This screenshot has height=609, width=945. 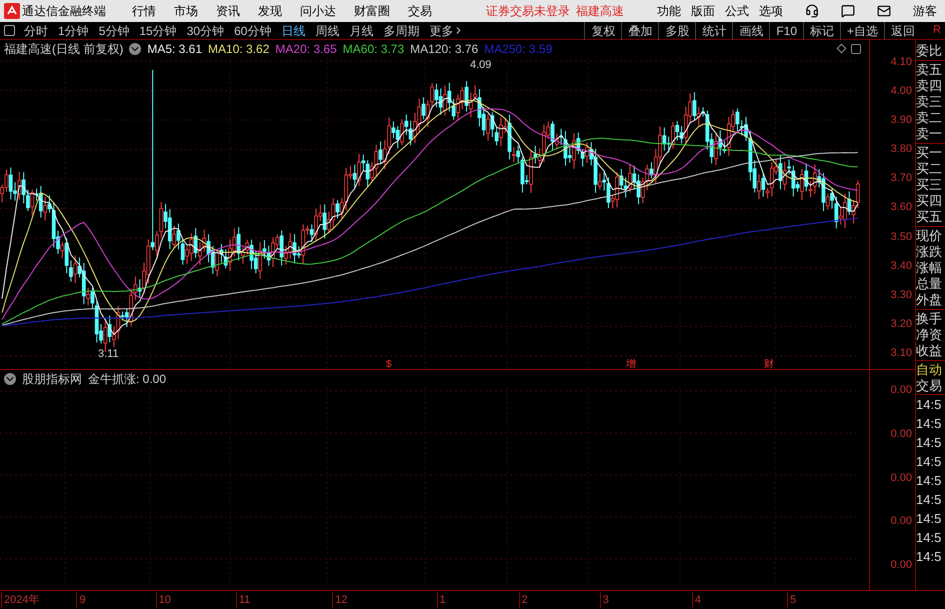 I want to click on chat-icon, so click(x=848, y=11).